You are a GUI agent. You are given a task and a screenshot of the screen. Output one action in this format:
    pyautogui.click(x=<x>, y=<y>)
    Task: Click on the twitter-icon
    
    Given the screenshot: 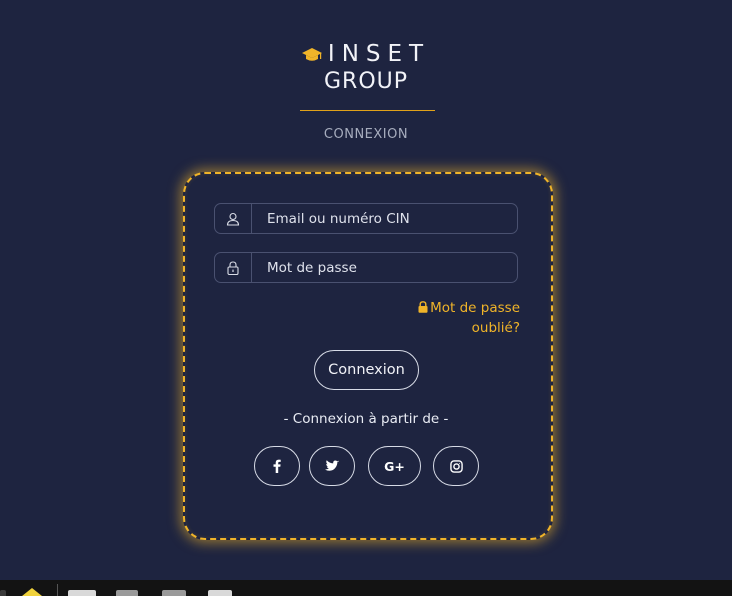 What is the action you would take?
    pyautogui.click(x=332, y=465)
    